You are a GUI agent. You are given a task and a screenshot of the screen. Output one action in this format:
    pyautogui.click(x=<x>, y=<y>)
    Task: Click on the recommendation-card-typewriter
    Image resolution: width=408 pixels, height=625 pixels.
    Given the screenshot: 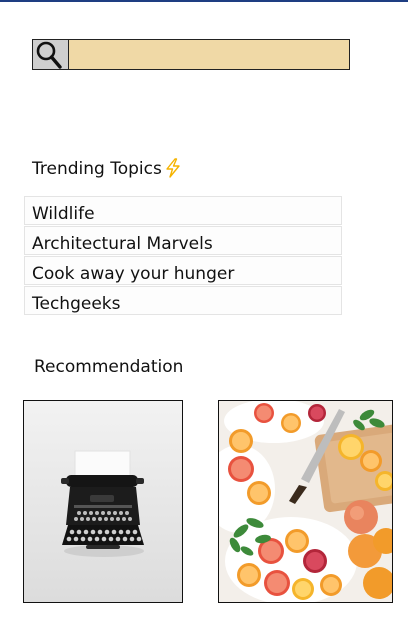 What is the action you would take?
    pyautogui.click(x=103, y=501)
    